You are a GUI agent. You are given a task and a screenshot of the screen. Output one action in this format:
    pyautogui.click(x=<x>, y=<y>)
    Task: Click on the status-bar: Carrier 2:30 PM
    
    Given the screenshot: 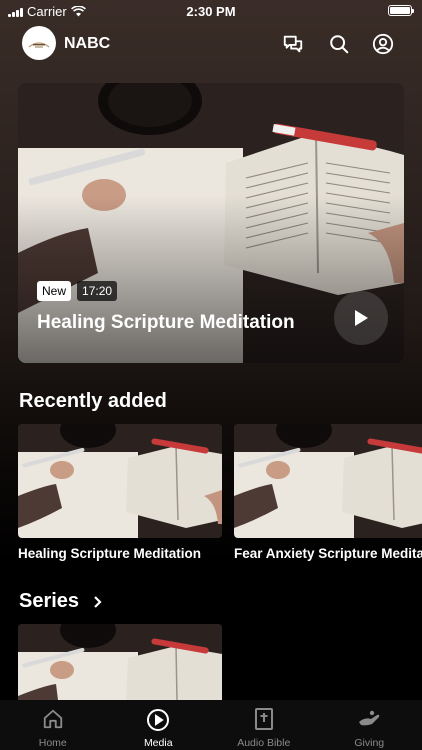 What is the action you would take?
    pyautogui.click(x=211, y=11)
    